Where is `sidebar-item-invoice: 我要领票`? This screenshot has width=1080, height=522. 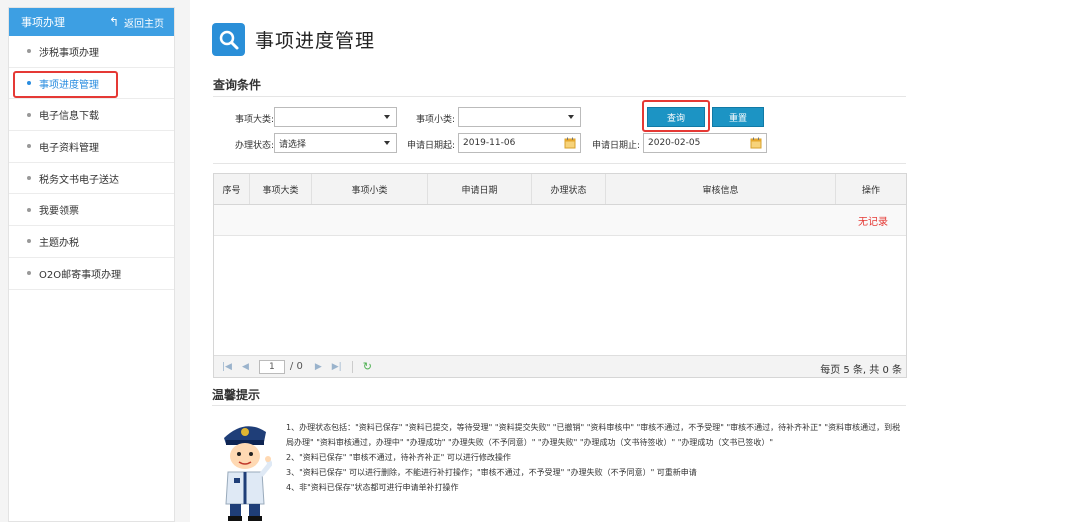
sidebar-item-invoice: 我要领票 is located at coordinates (91, 210).